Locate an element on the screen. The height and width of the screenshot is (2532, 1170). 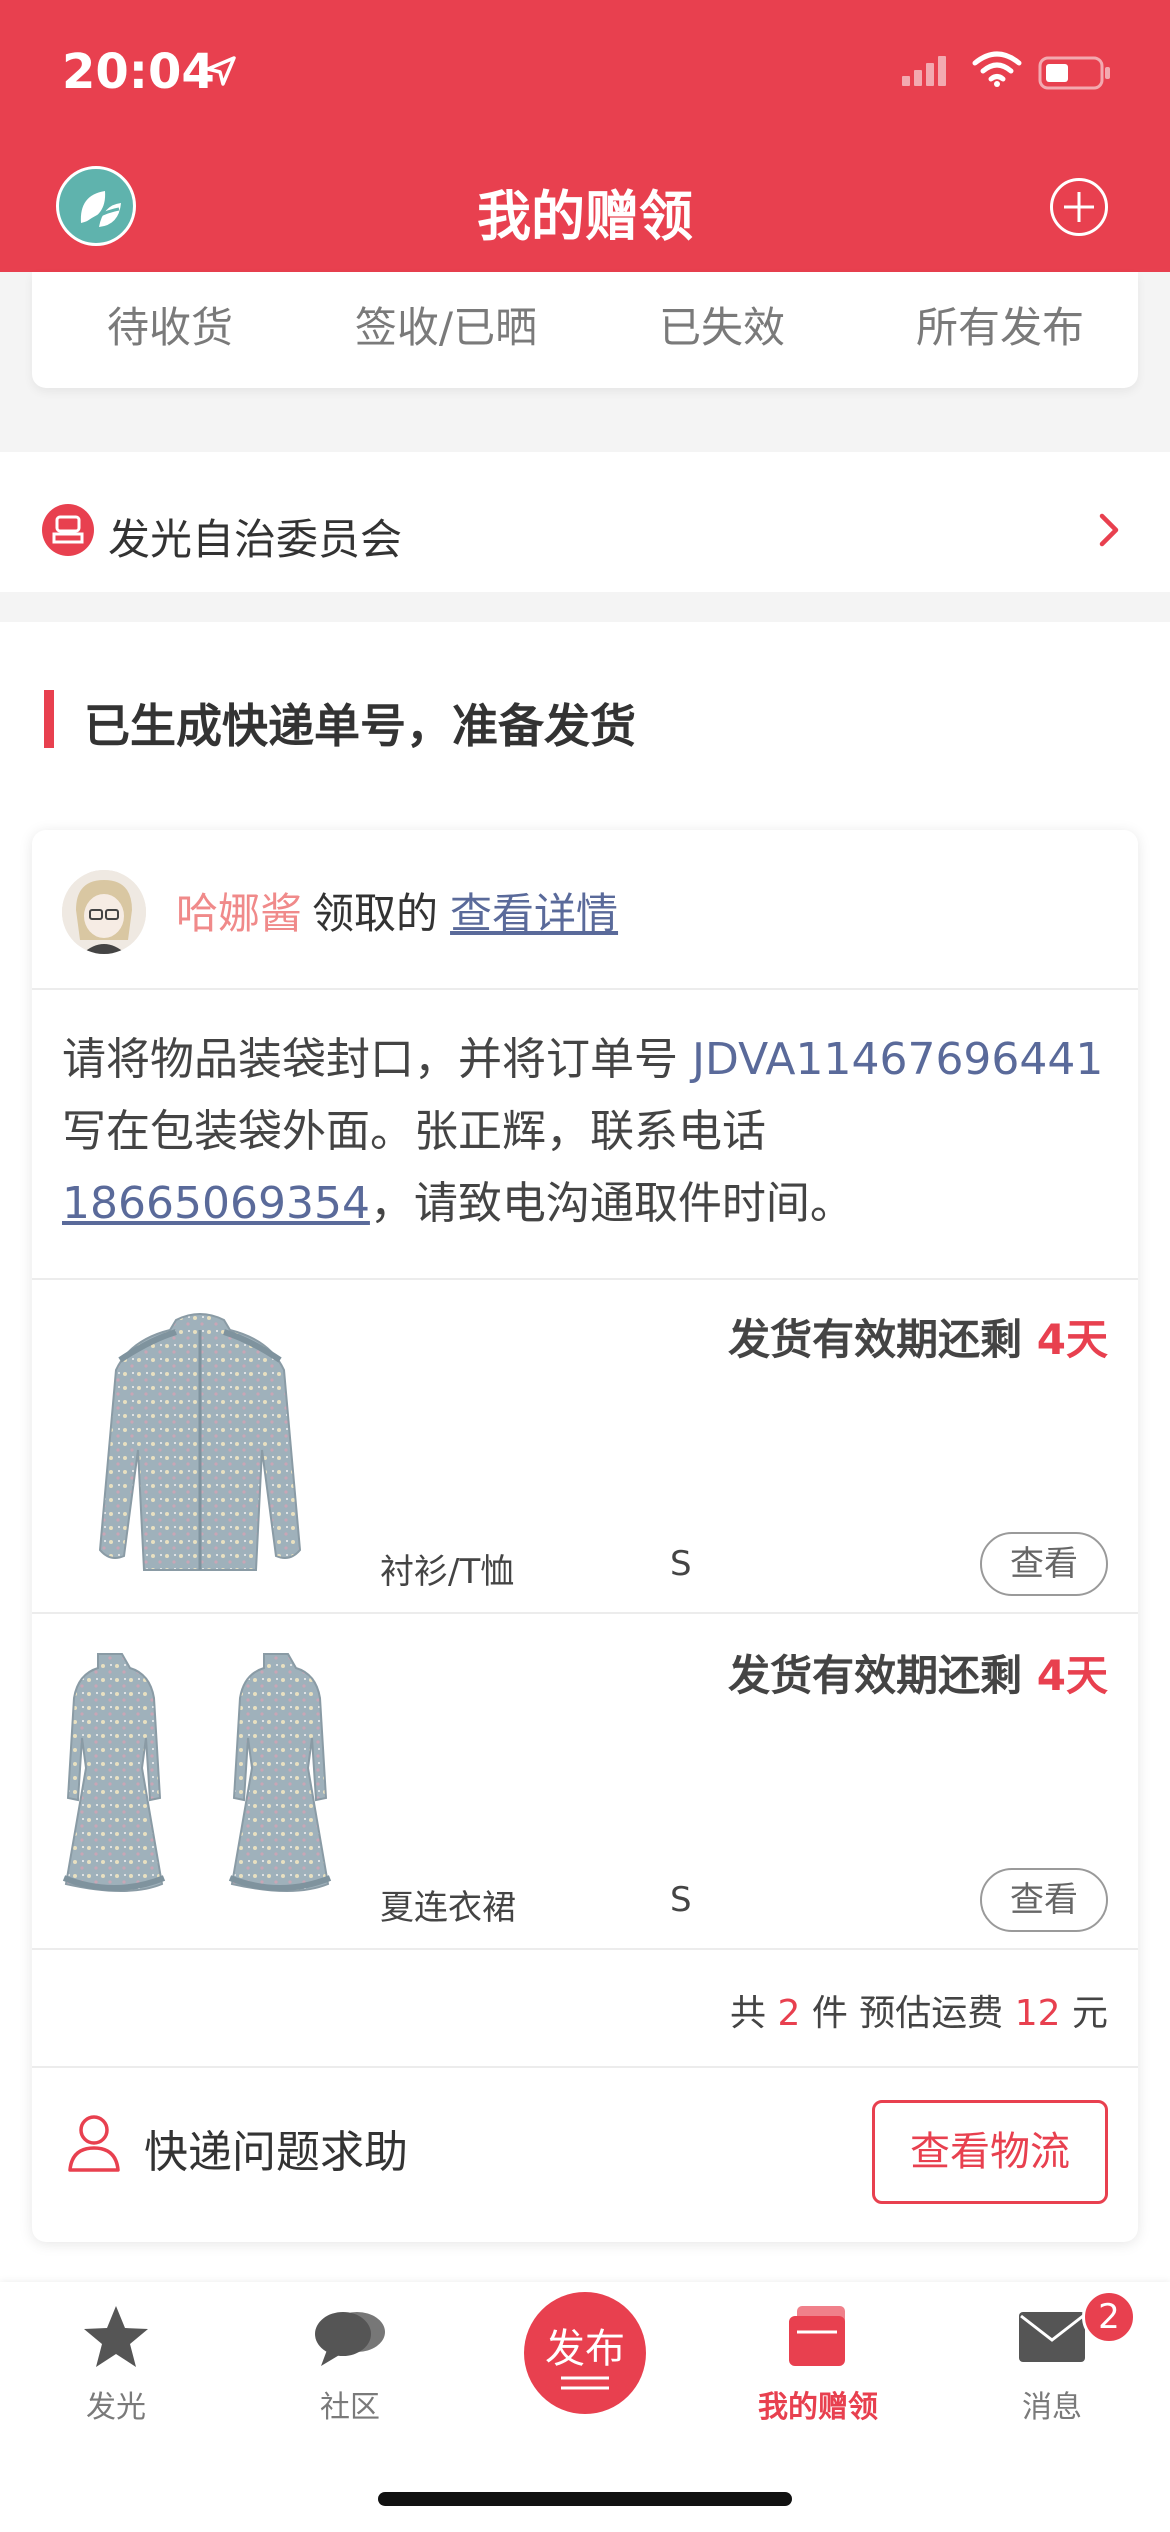
shipping-help-link: 快递问题求助 is located at coordinates (276, 2148).